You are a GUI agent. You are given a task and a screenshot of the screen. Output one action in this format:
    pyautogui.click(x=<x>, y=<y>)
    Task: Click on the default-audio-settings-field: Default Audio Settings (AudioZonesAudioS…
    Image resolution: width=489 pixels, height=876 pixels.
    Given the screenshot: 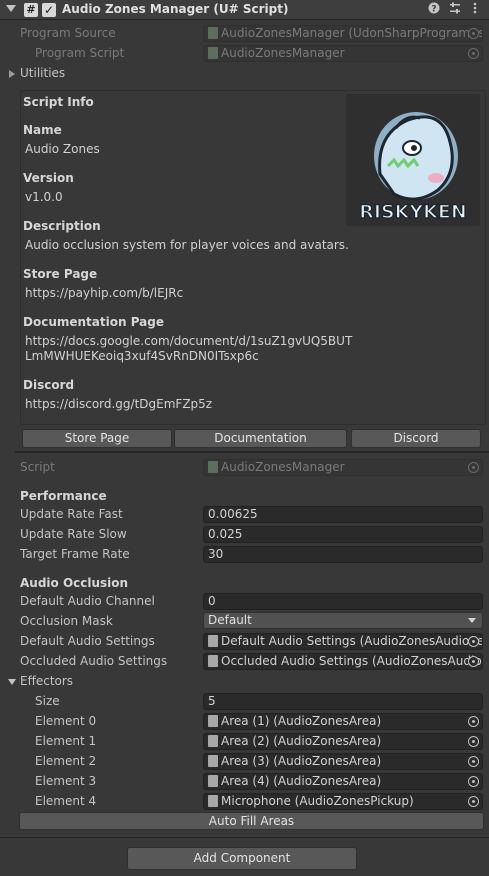 What is the action you would take?
    pyautogui.click(x=343, y=641)
    